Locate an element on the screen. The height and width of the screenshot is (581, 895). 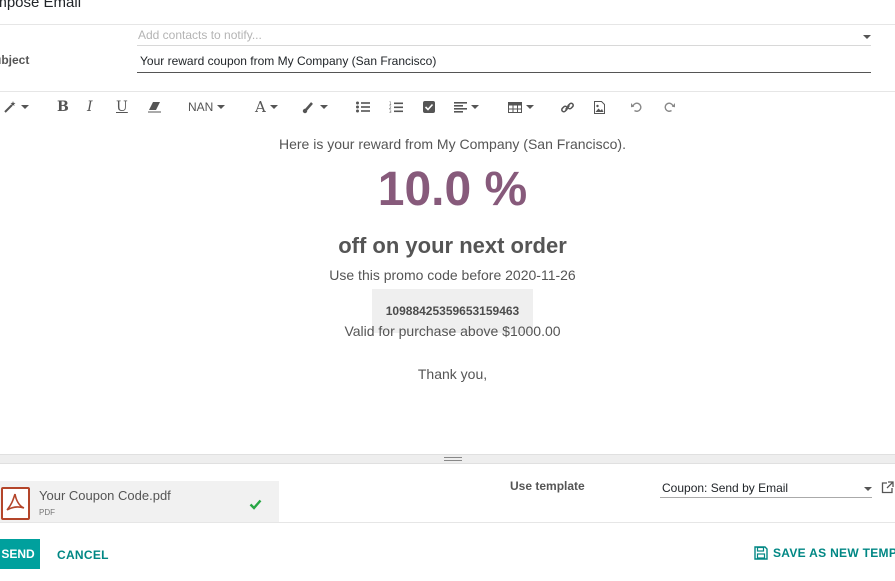
paint-brush-icon is located at coordinates (307, 108).